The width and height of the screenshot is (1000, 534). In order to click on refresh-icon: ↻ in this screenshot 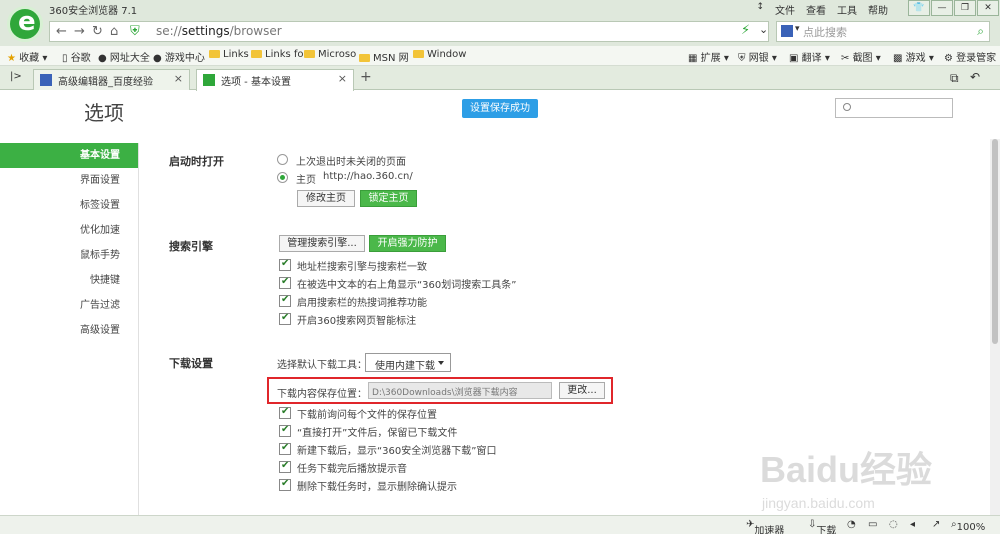, I will do `click(97, 31)`.